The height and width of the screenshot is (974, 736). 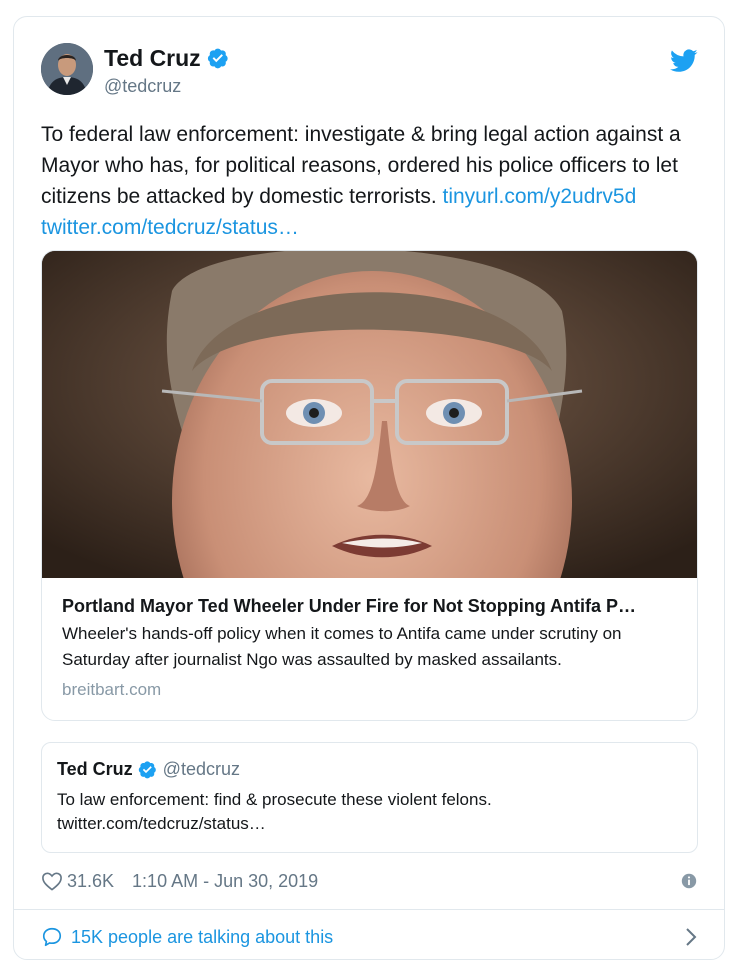 I want to click on chevron-right-icon, so click(x=691, y=937).